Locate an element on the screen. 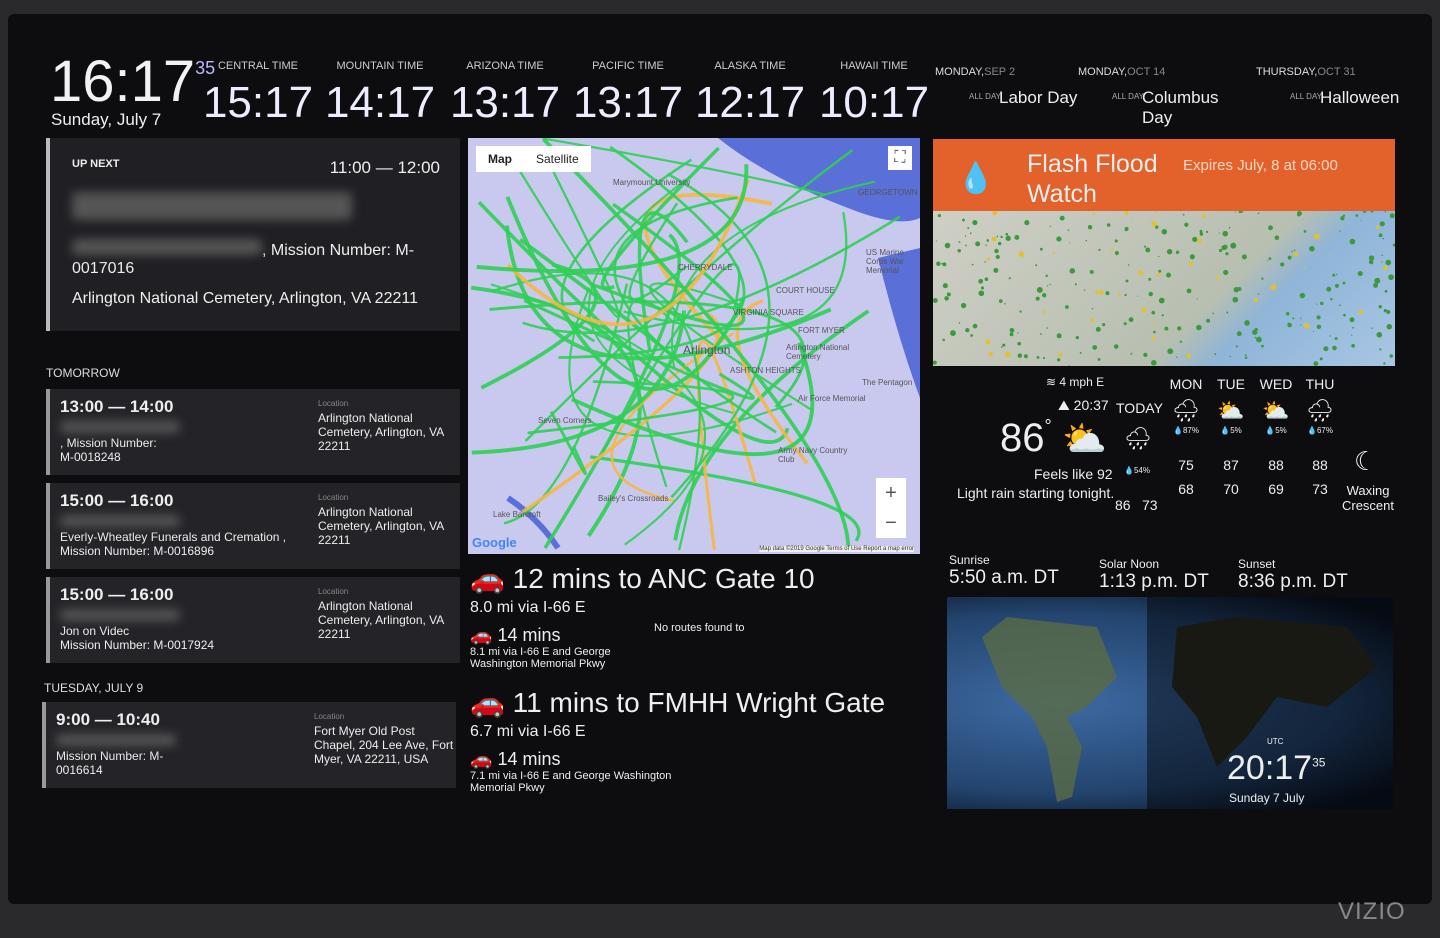 This screenshot has height=938, width=1440. partly-cloudy-icon: ⛅ is located at coordinates (1084, 438).